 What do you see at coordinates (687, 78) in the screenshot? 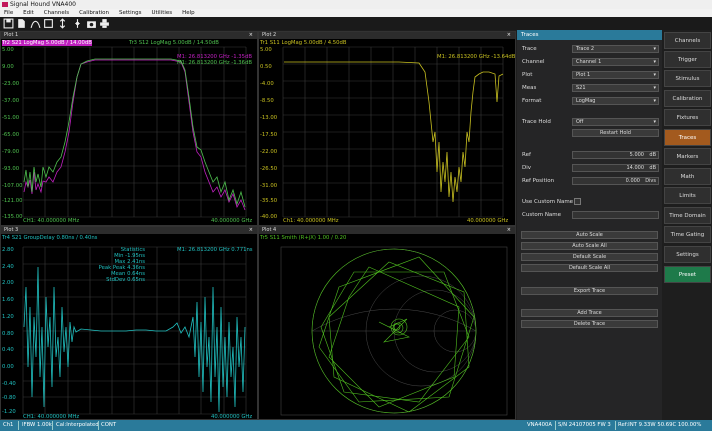
I see `sidebar-stimulus: Stimulus` at bounding box center [687, 78].